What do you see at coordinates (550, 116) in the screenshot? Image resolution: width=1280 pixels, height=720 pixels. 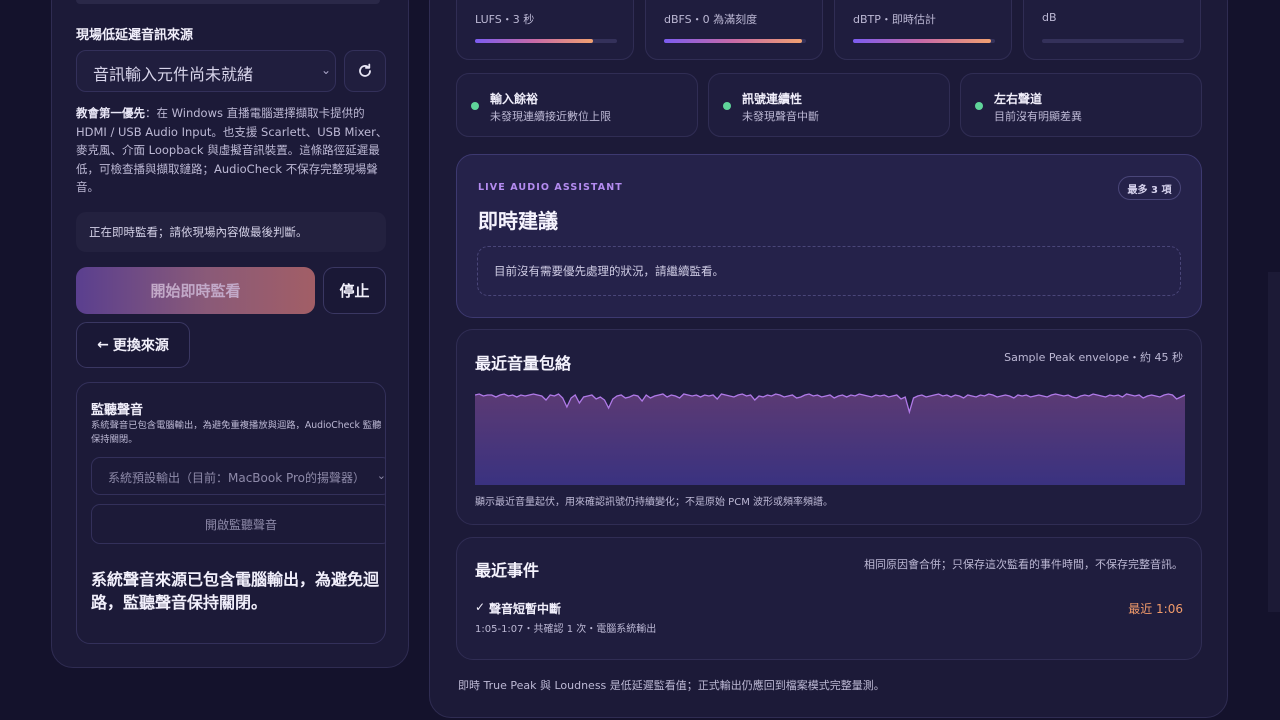 I see `status-detail: 未發現連續接近數位上限` at bounding box center [550, 116].